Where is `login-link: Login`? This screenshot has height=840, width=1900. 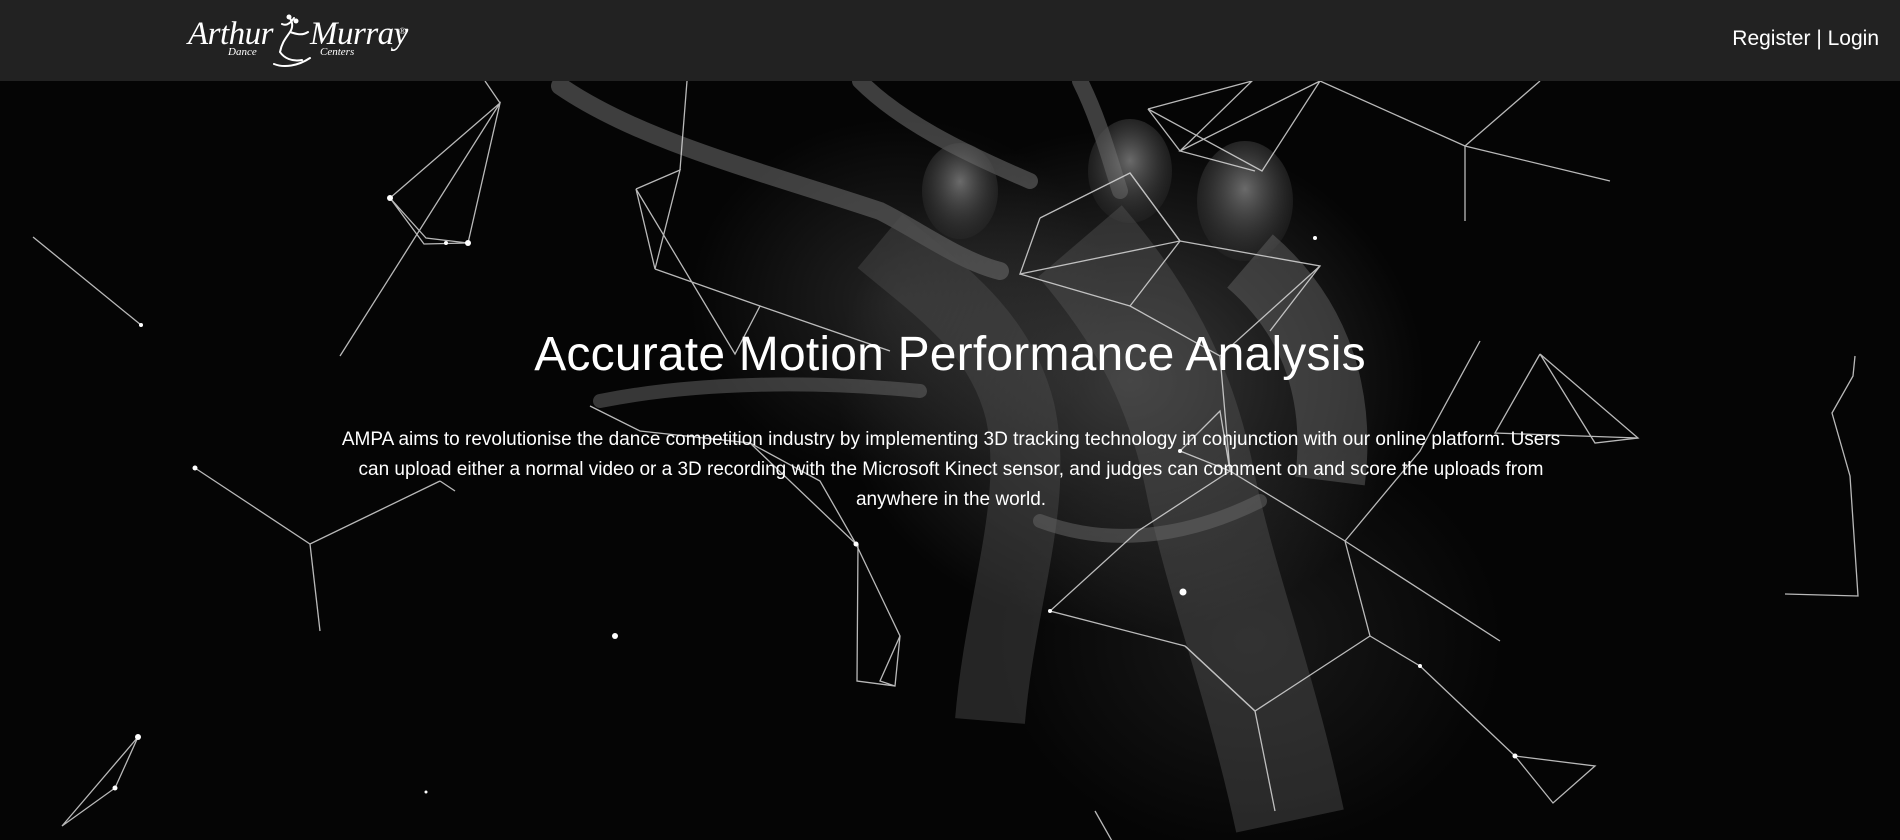
login-link: Login is located at coordinates (1853, 38).